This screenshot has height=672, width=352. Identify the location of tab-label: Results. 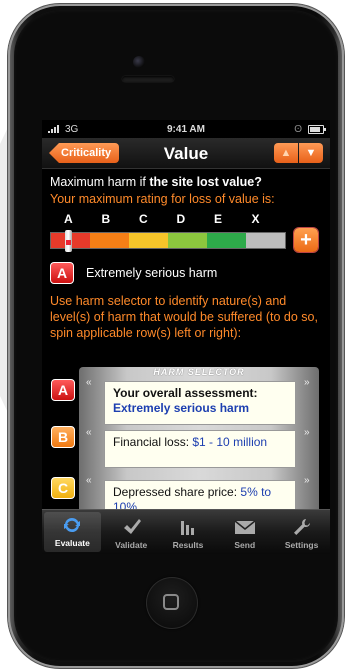
(188, 545).